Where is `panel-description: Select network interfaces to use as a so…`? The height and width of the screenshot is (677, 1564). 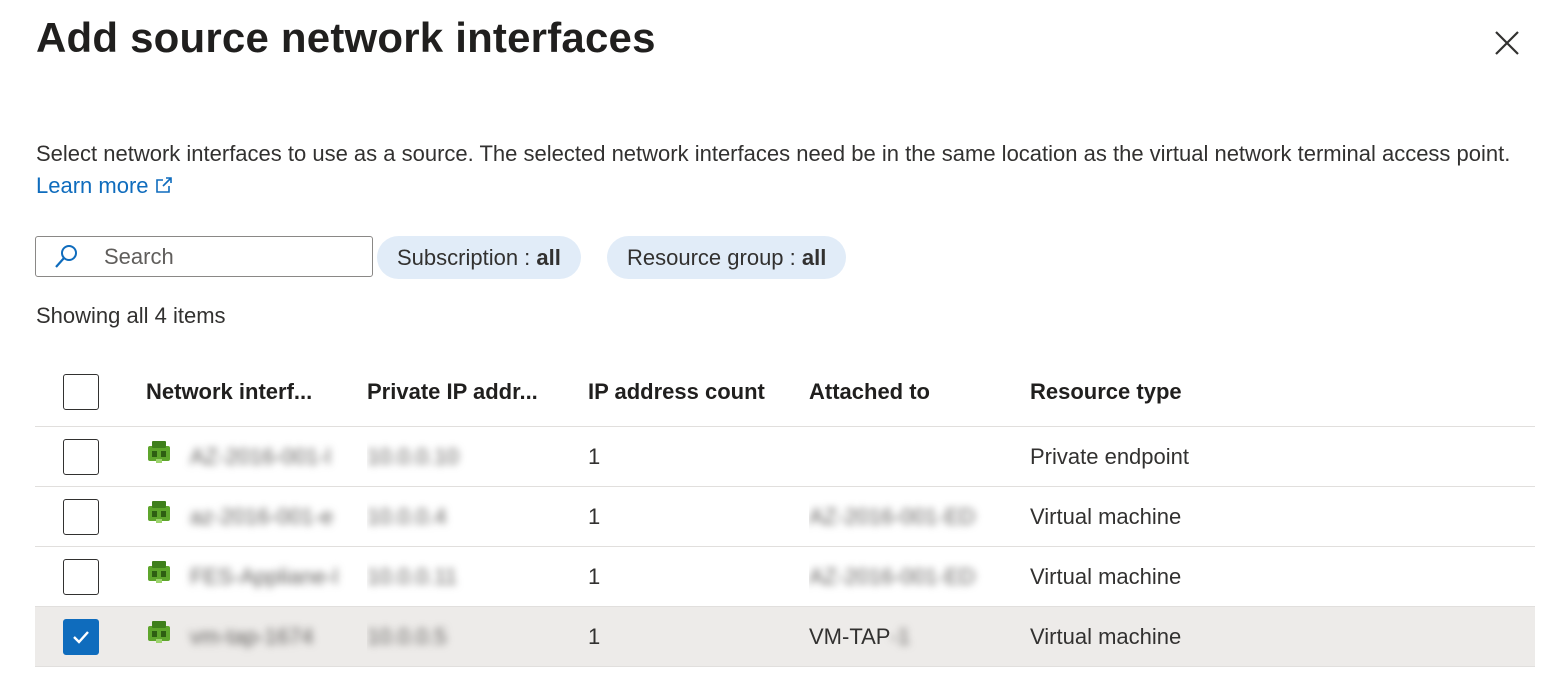
panel-description: Select network interfaces to use as a so… is located at coordinates (776, 170).